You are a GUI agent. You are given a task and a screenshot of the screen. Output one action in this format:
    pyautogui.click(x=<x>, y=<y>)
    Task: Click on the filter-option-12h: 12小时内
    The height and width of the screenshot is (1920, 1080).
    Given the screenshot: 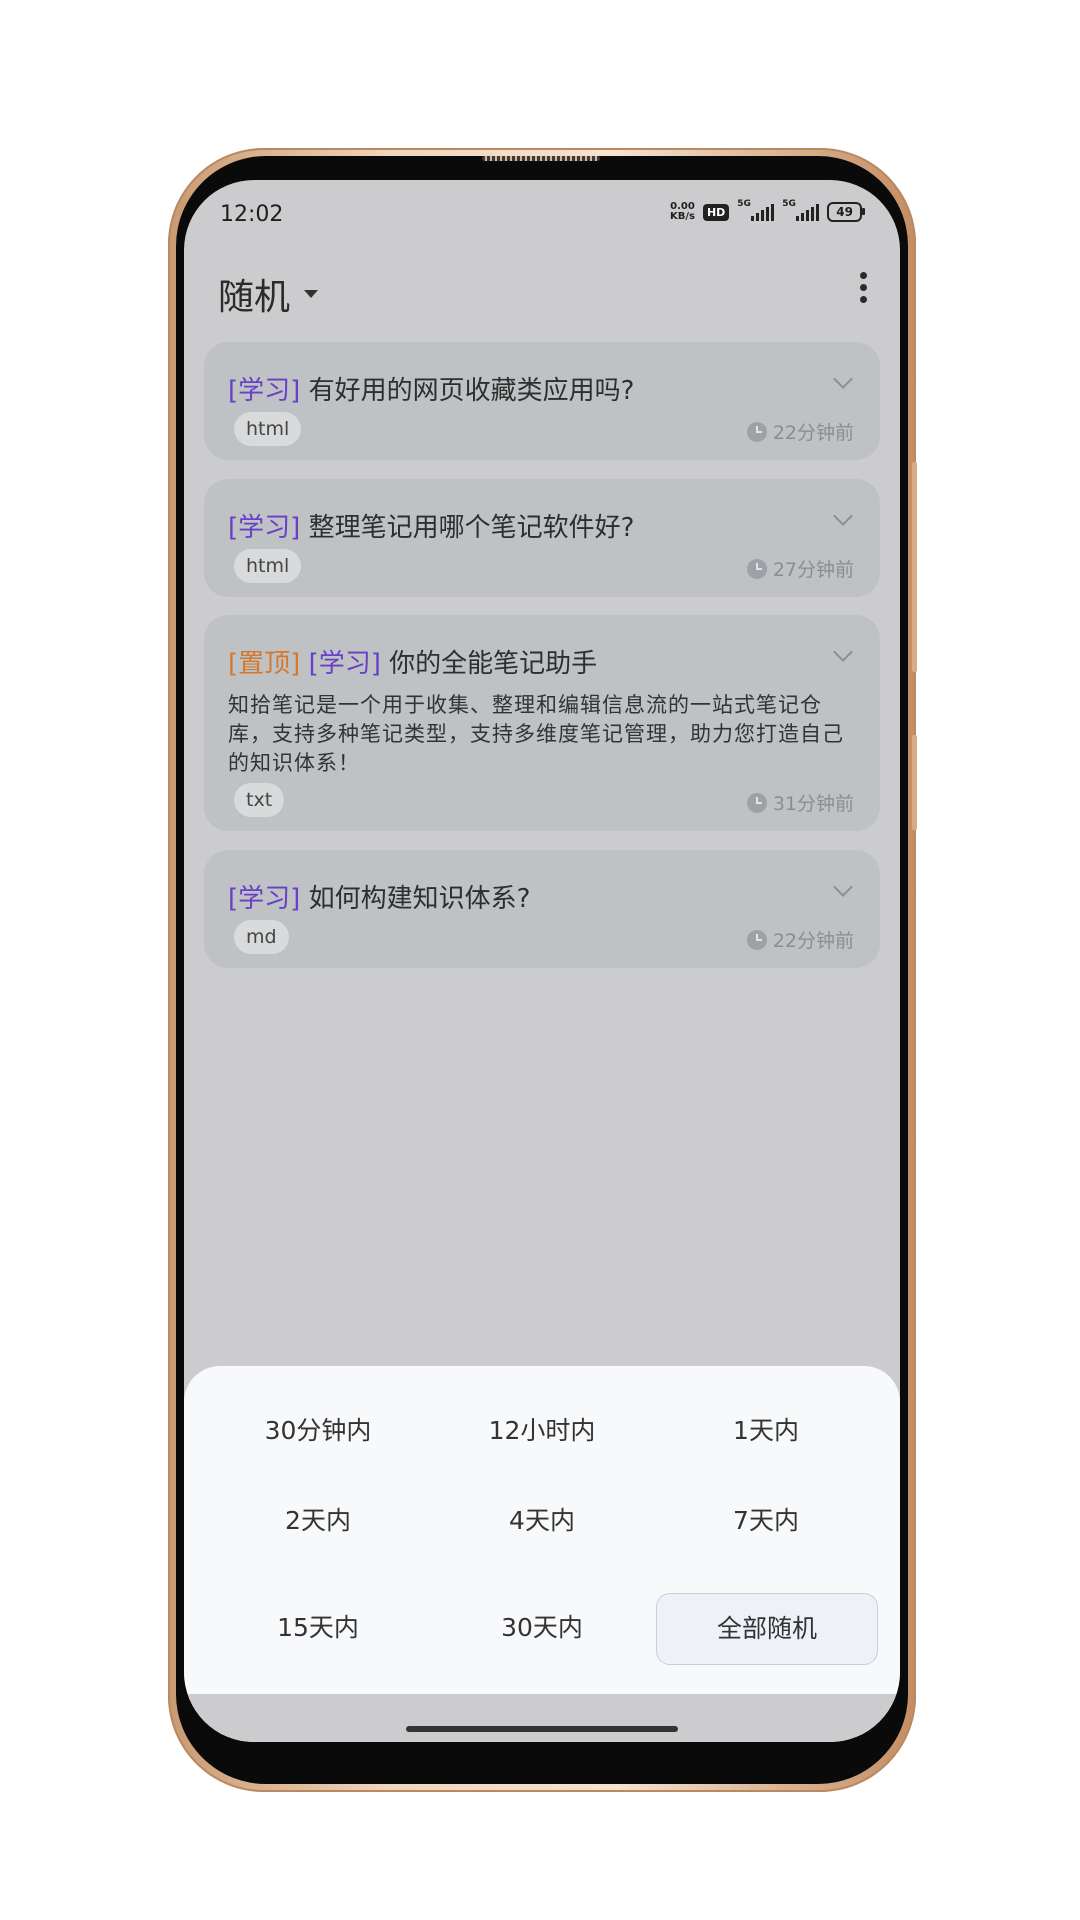 What is the action you would take?
    pyautogui.click(x=542, y=1431)
    